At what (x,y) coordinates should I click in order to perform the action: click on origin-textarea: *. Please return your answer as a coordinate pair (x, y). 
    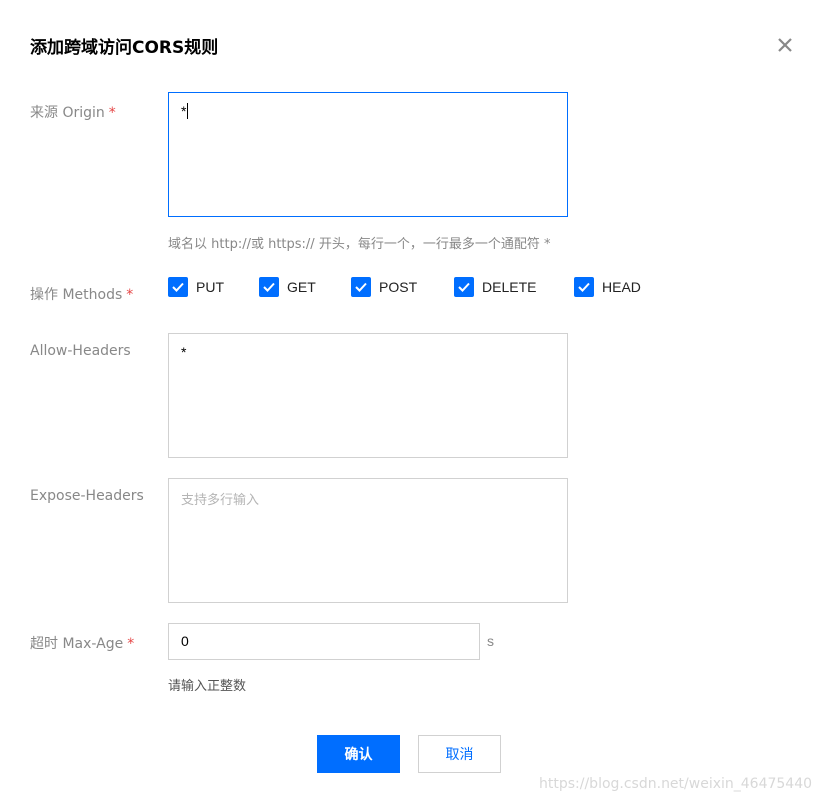
    Looking at the image, I should click on (368, 154).